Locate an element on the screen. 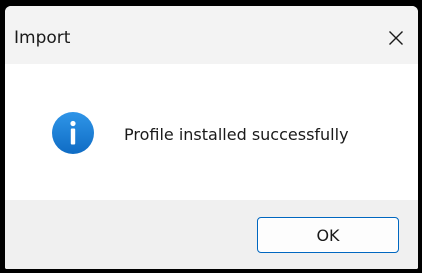 This screenshot has height=273, width=422. info-icon is located at coordinates (73, 133).